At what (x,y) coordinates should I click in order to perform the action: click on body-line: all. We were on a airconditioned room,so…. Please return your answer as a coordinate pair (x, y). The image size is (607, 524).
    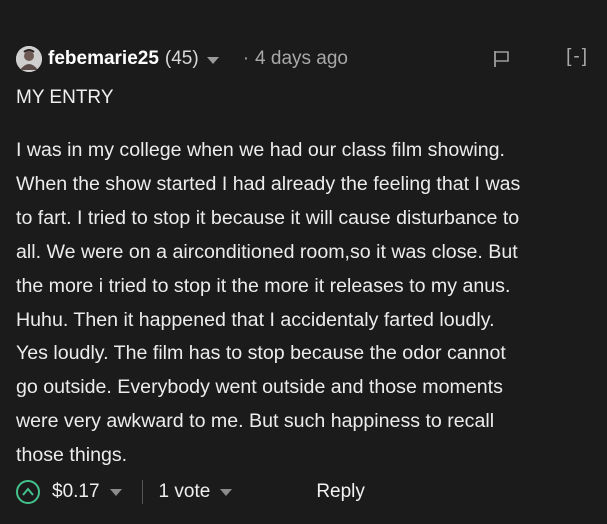
    Looking at the image, I should click on (267, 251).